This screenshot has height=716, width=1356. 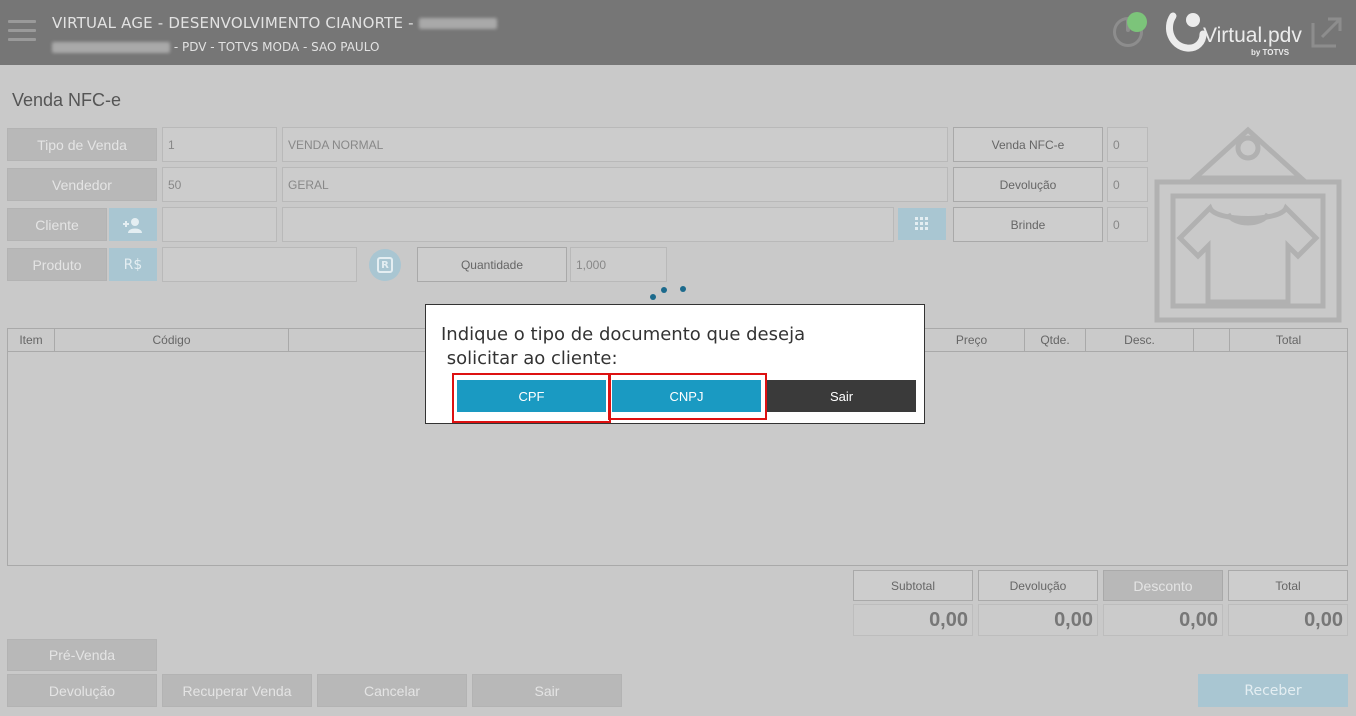 I want to click on header-title: VIRTUAL AGE - DESENVOLVIMENTO CIANORTE -, so click(x=274, y=23).